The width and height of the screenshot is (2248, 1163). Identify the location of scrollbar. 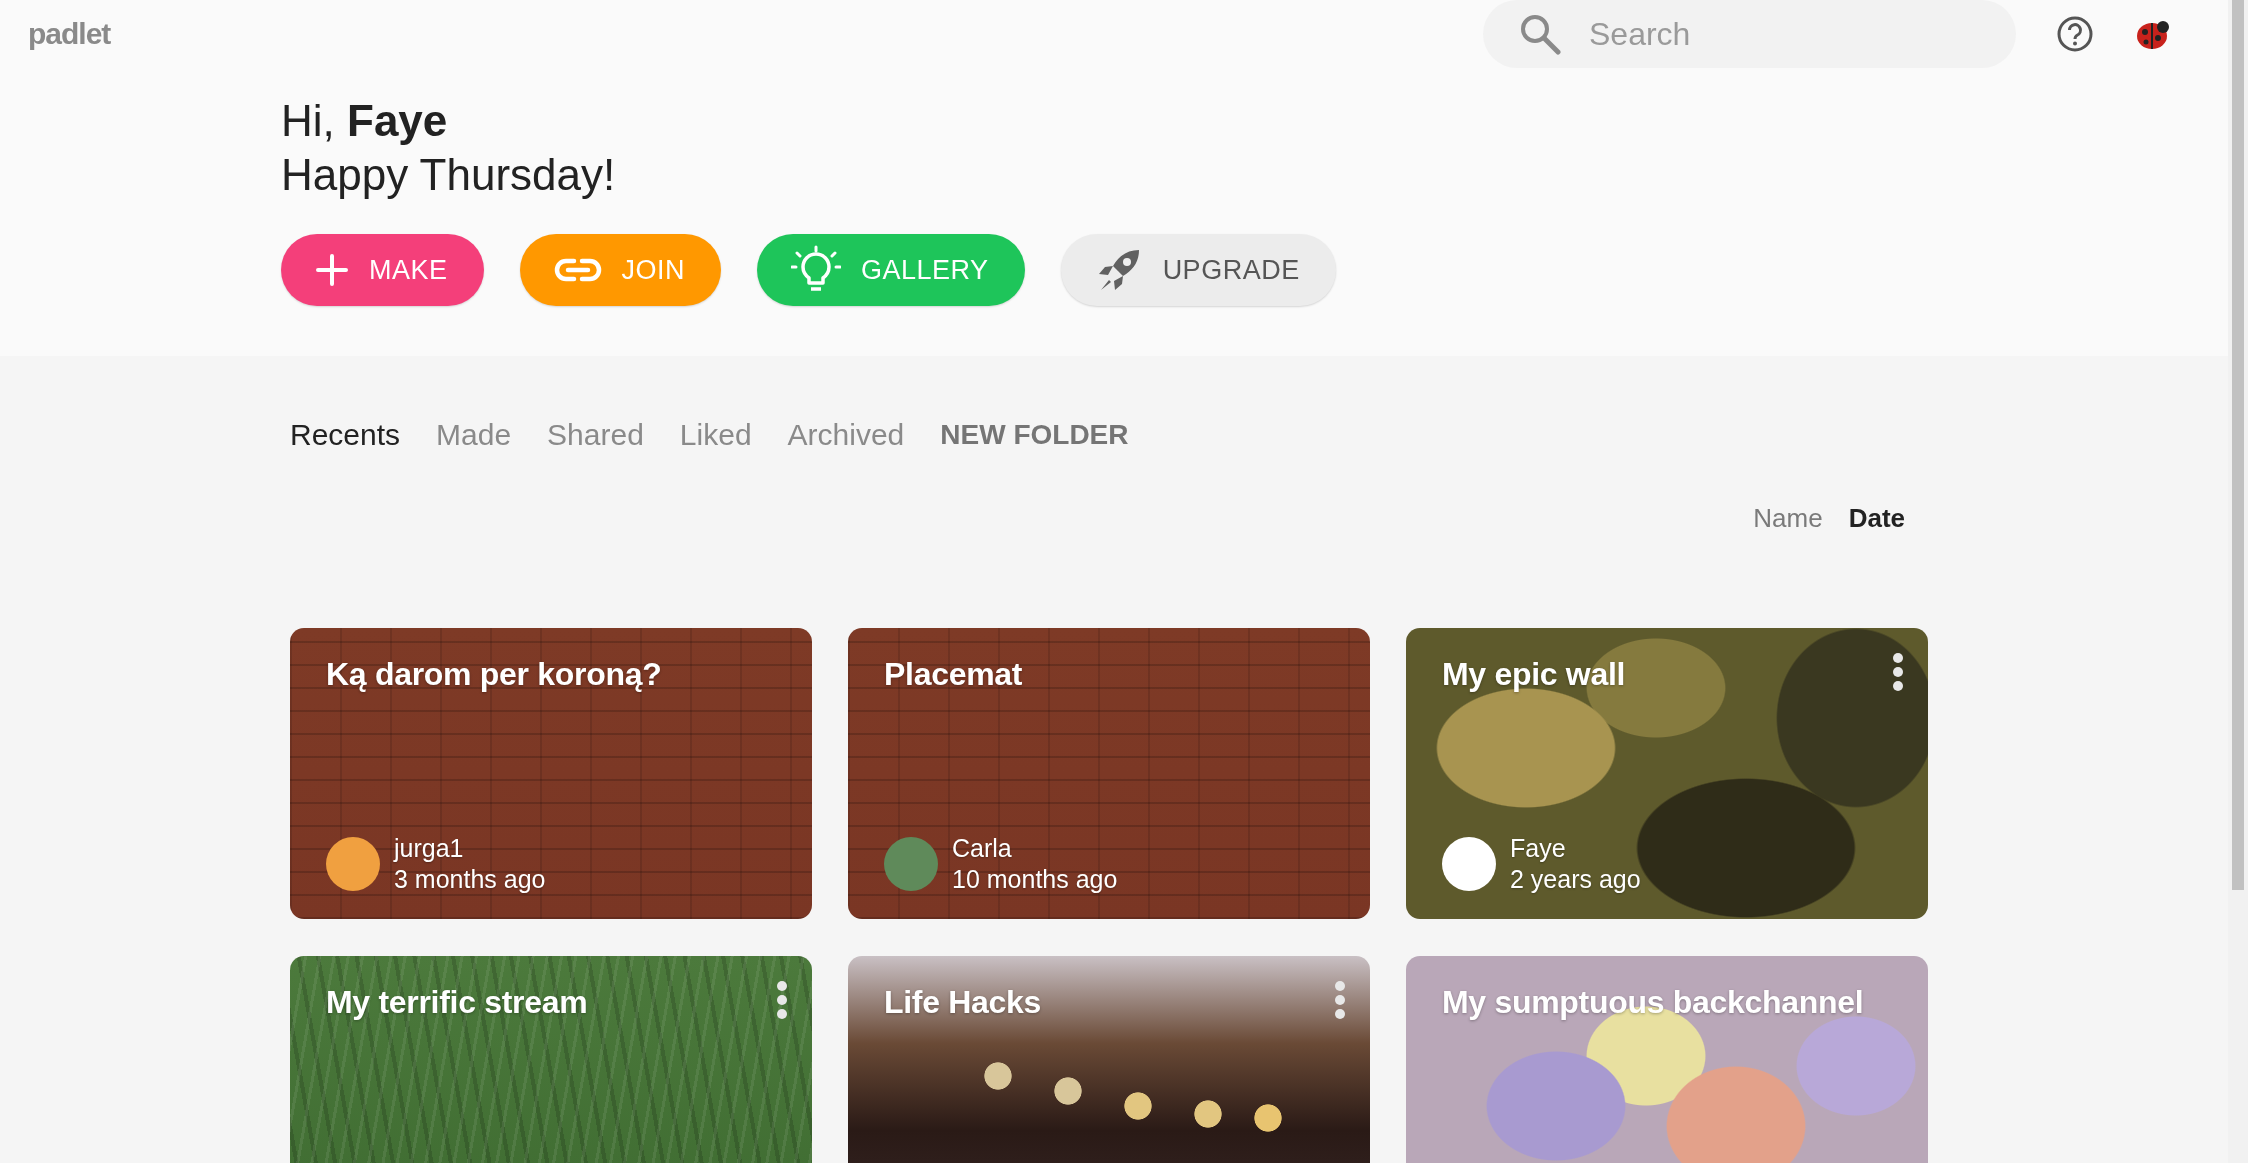
(2238, 581).